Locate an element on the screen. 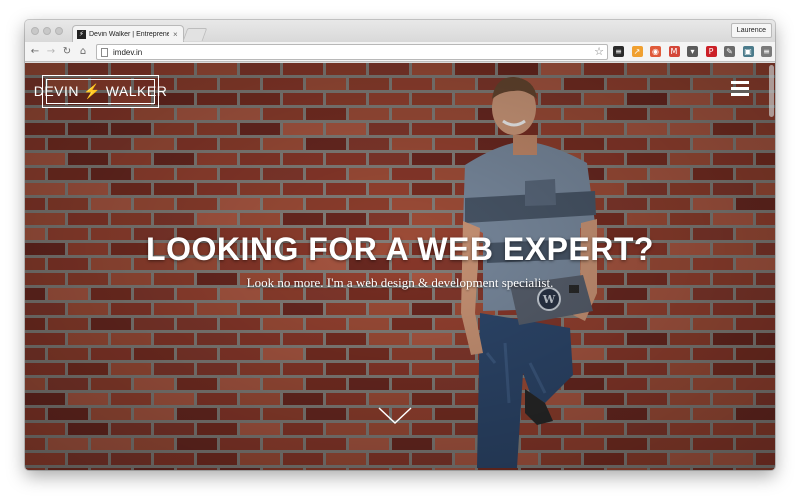 The height and width of the screenshot is (498, 800). back-button: ← is located at coordinates (35, 52).